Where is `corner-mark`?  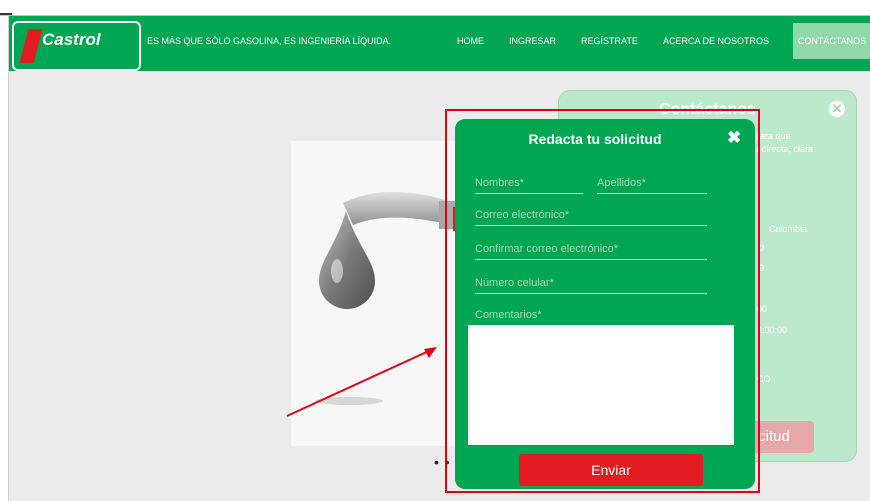
corner-mark is located at coordinates (6, 14).